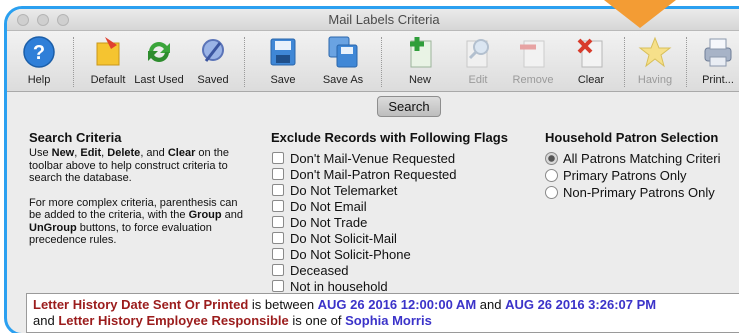  I want to click on minimize-window-button, so click(43, 20).